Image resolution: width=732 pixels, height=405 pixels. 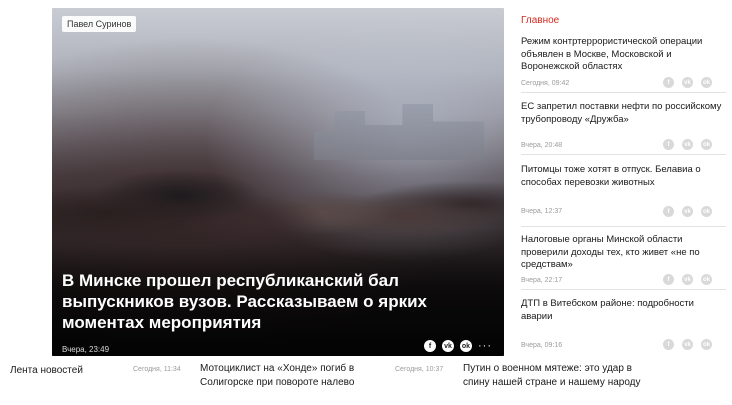 I want to click on news-timestamp: Вчера, 09:16, so click(x=542, y=345).